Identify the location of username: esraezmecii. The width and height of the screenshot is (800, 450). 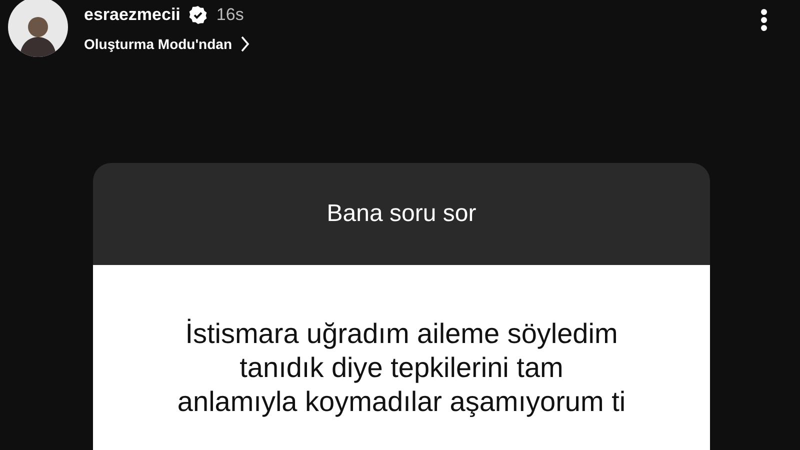
(132, 15).